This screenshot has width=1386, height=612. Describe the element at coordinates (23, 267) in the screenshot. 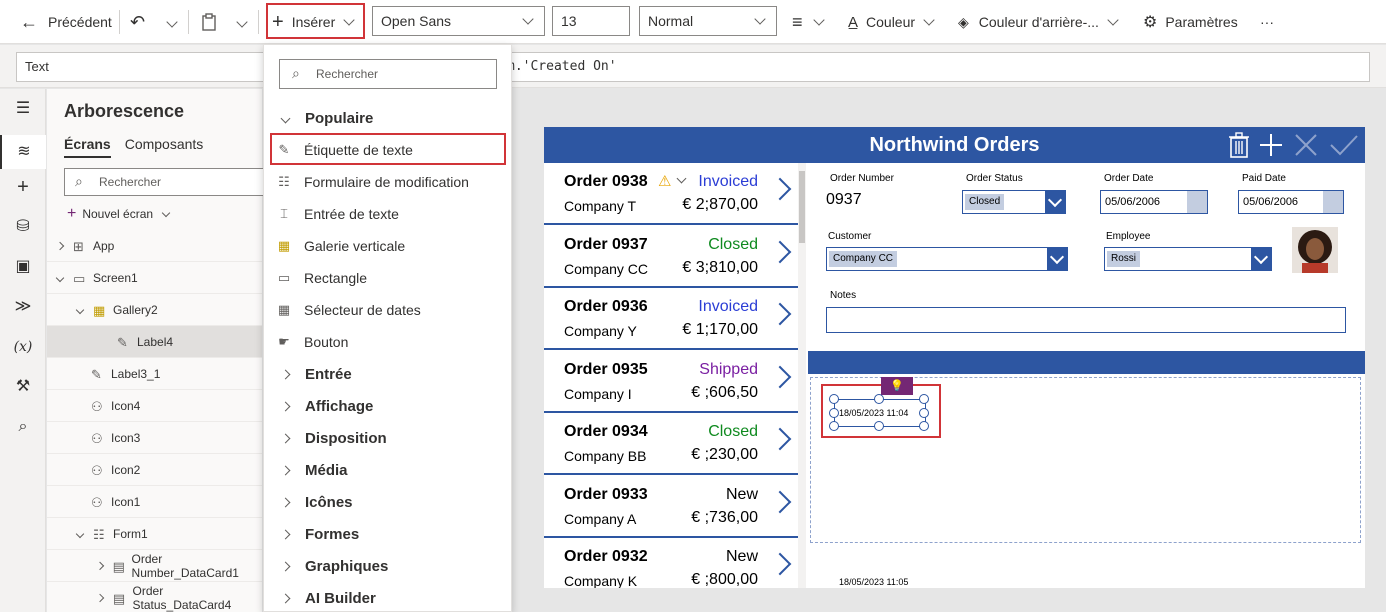

I see `media-icon: ▣` at that location.